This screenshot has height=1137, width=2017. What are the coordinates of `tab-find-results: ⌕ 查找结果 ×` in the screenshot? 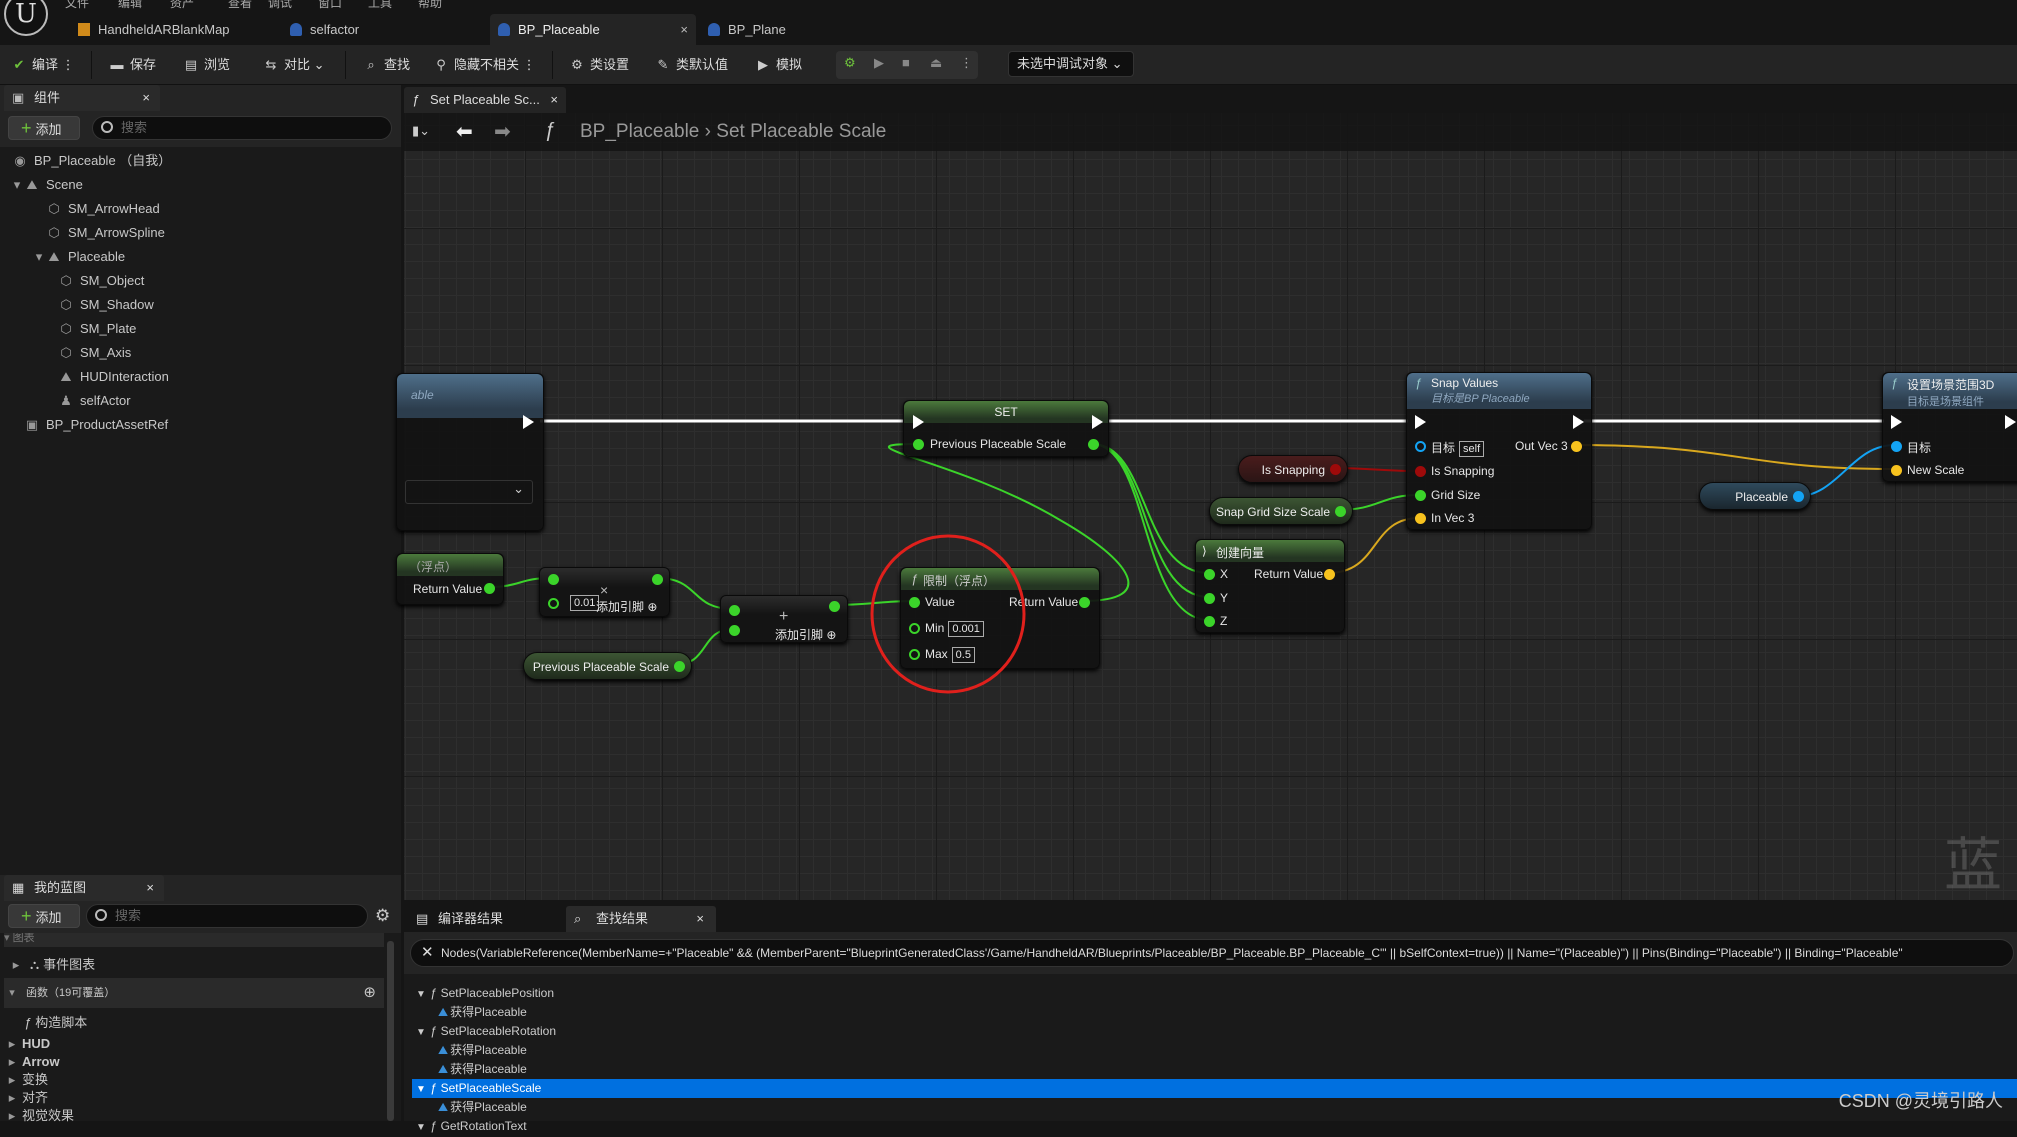 It's located at (641, 919).